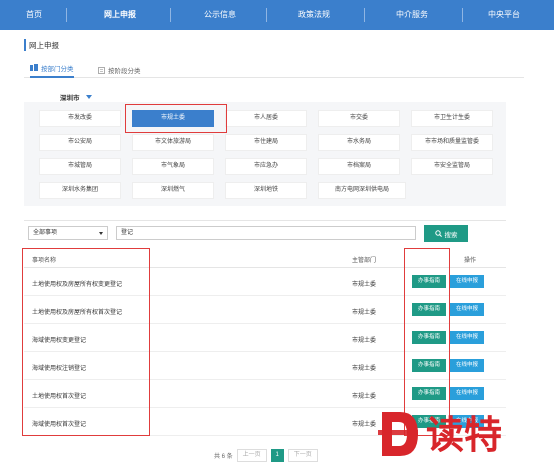 Image resolution: width=554 pixels, height=474 pixels. What do you see at coordinates (314, 15) in the screenshot?
I see `nav-policy: 政策法规` at bounding box center [314, 15].